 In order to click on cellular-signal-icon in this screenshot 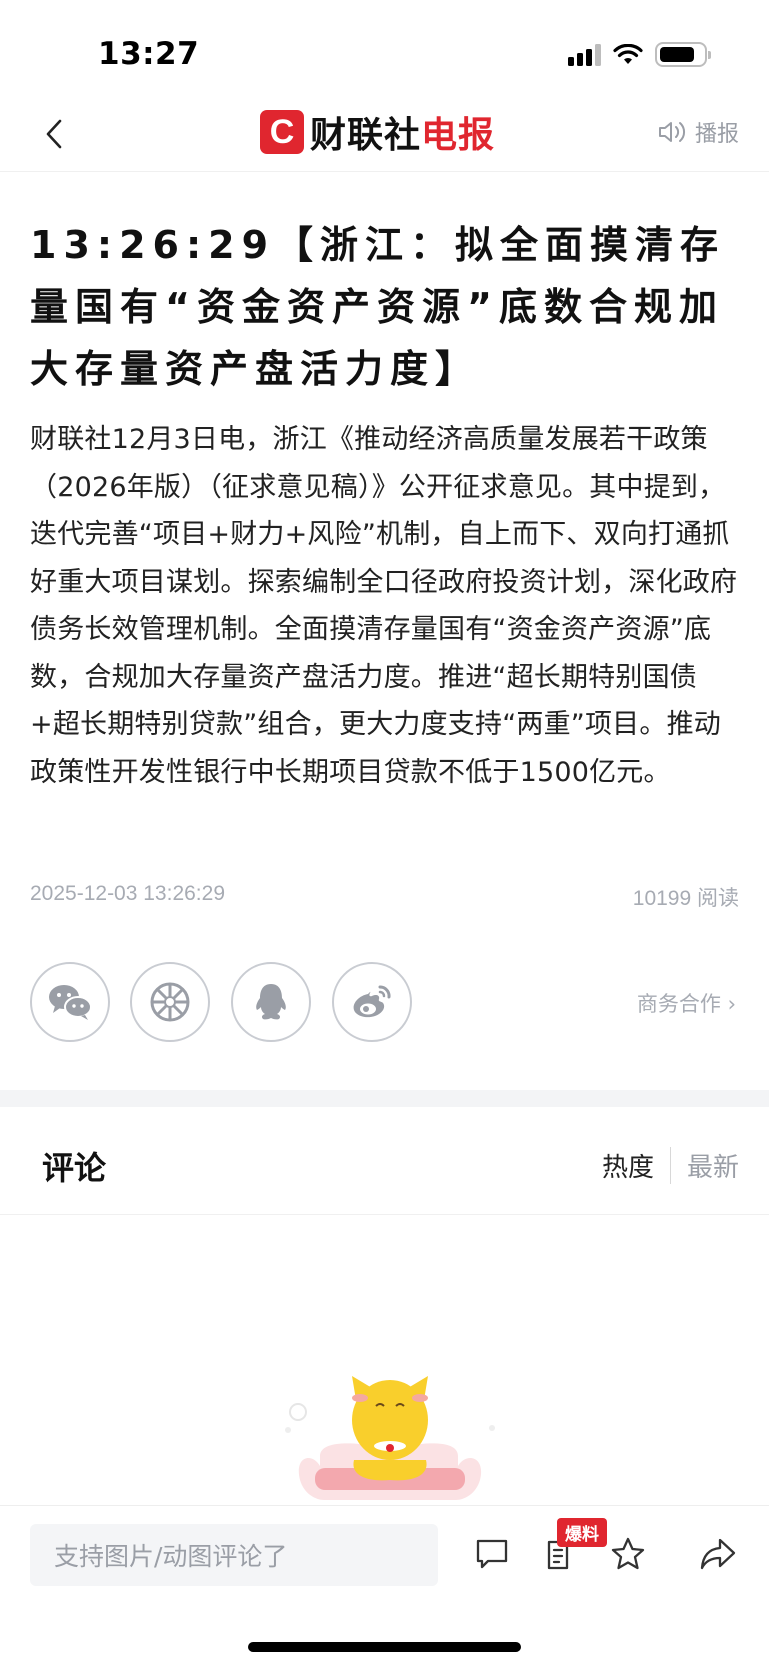, I will do `click(584, 54)`.